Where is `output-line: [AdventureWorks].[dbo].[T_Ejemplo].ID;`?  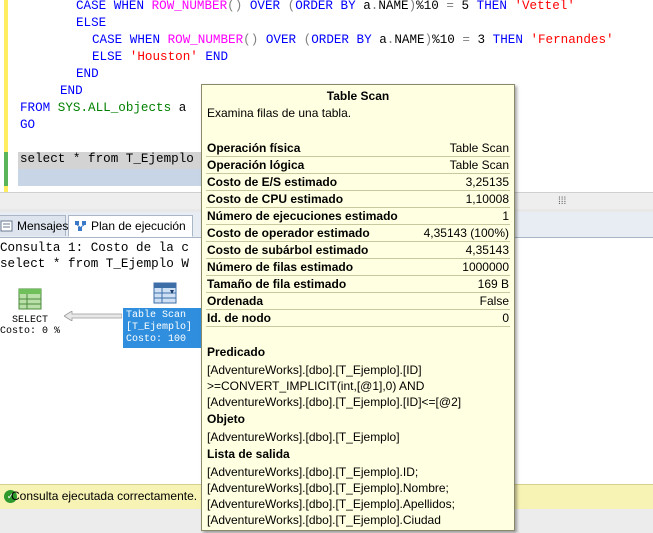
output-line: [AdventureWorks].[dbo].[T_Ejemplo].ID; is located at coordinates (313, 472).